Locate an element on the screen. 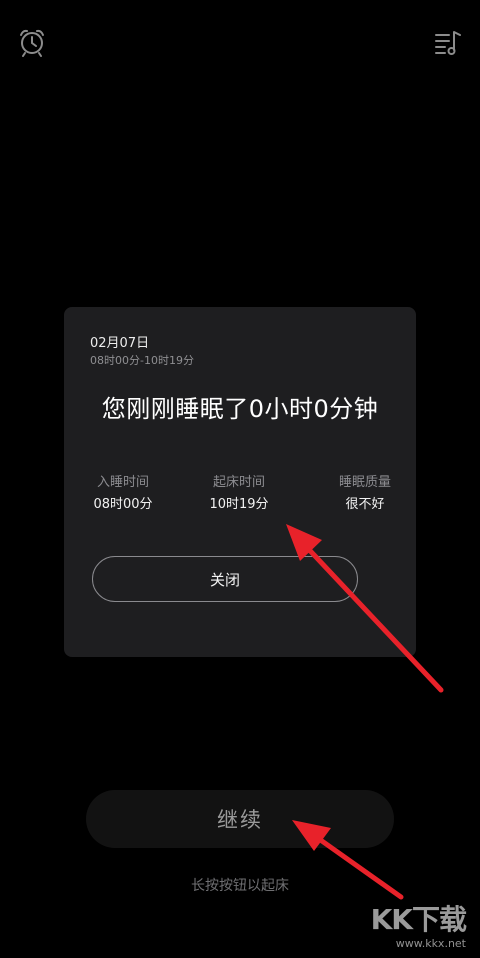 The image size is (480, 958). music-playlist-glyph is located at coordinates (448, 43).